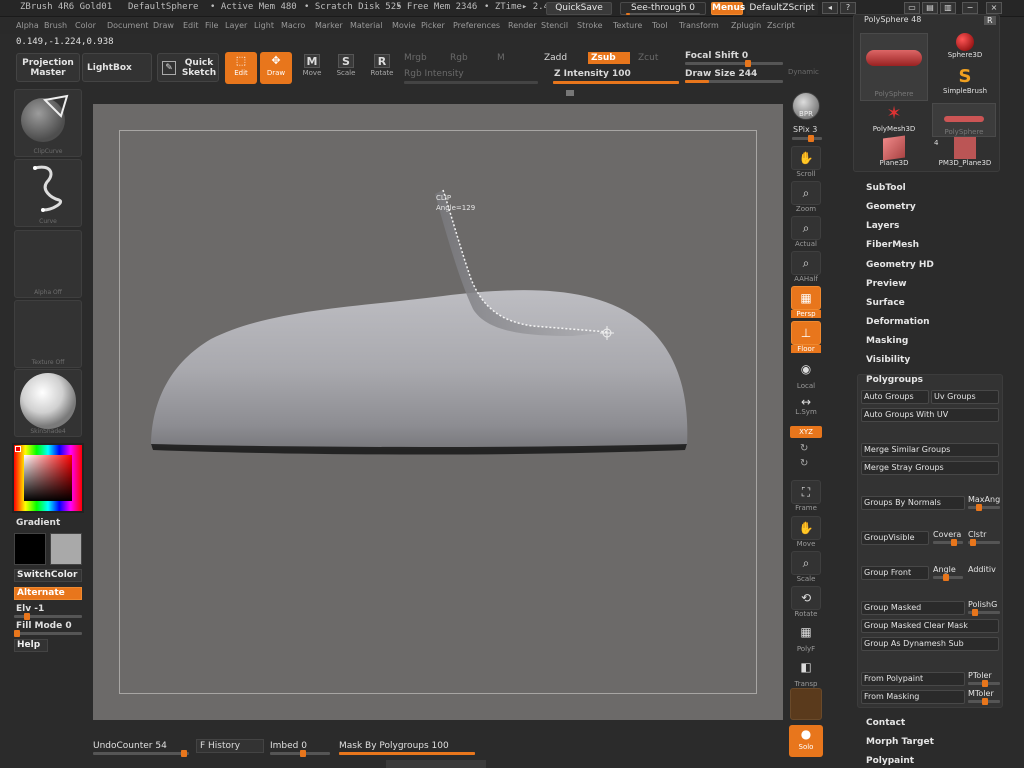  I want to click on polypaint-menu: Polypaint, so click(890, 761).